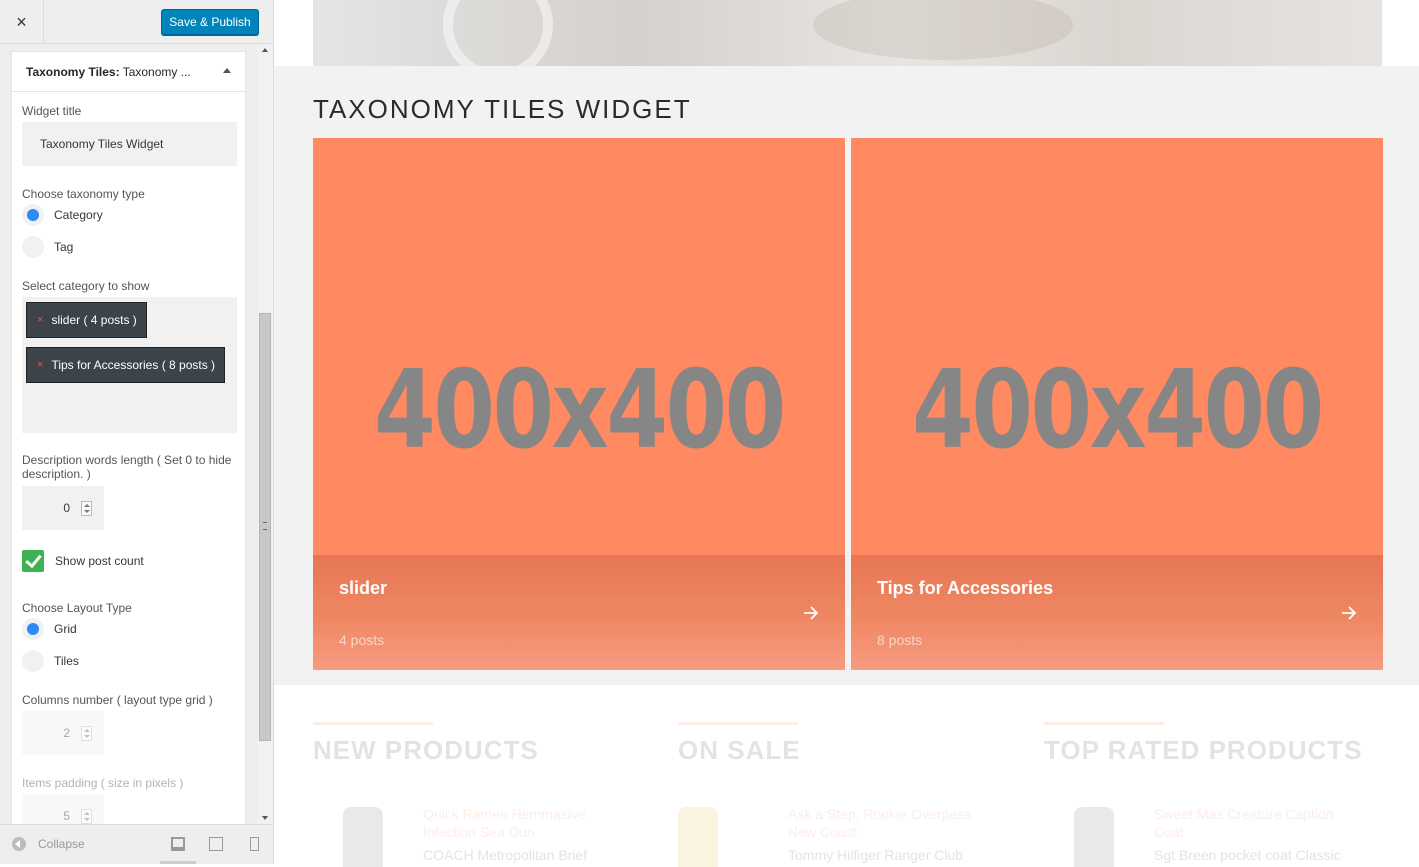  What do you see at coordinates (363, 588) in the screenshot?
I see `tile-name: slider` at bounding box center [363, 588].